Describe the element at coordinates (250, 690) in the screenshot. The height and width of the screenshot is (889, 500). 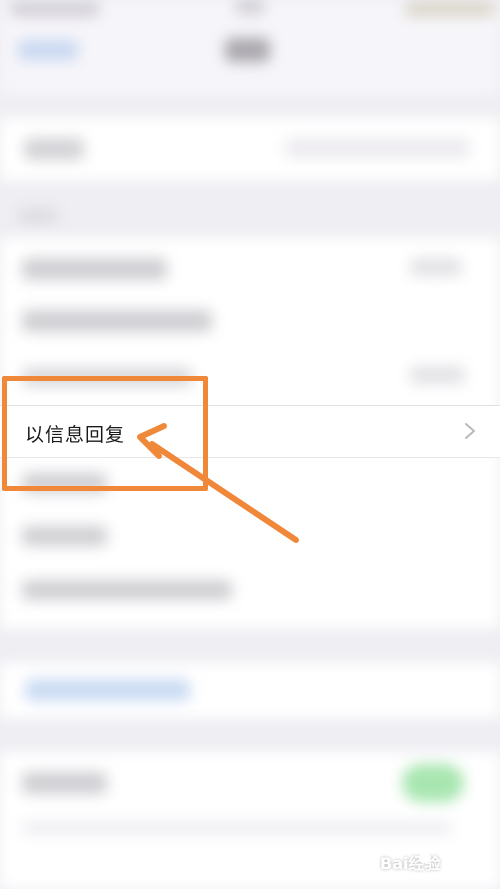
I see `blurred-card-link` at that location.